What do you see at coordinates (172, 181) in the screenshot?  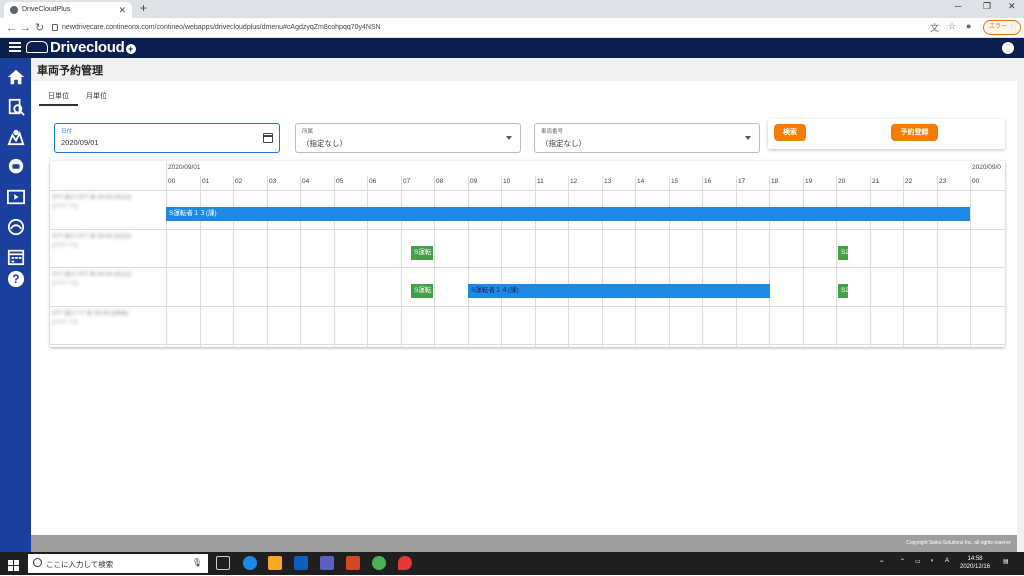 I see `hour-label: 00` at bounding box center [172, 181].